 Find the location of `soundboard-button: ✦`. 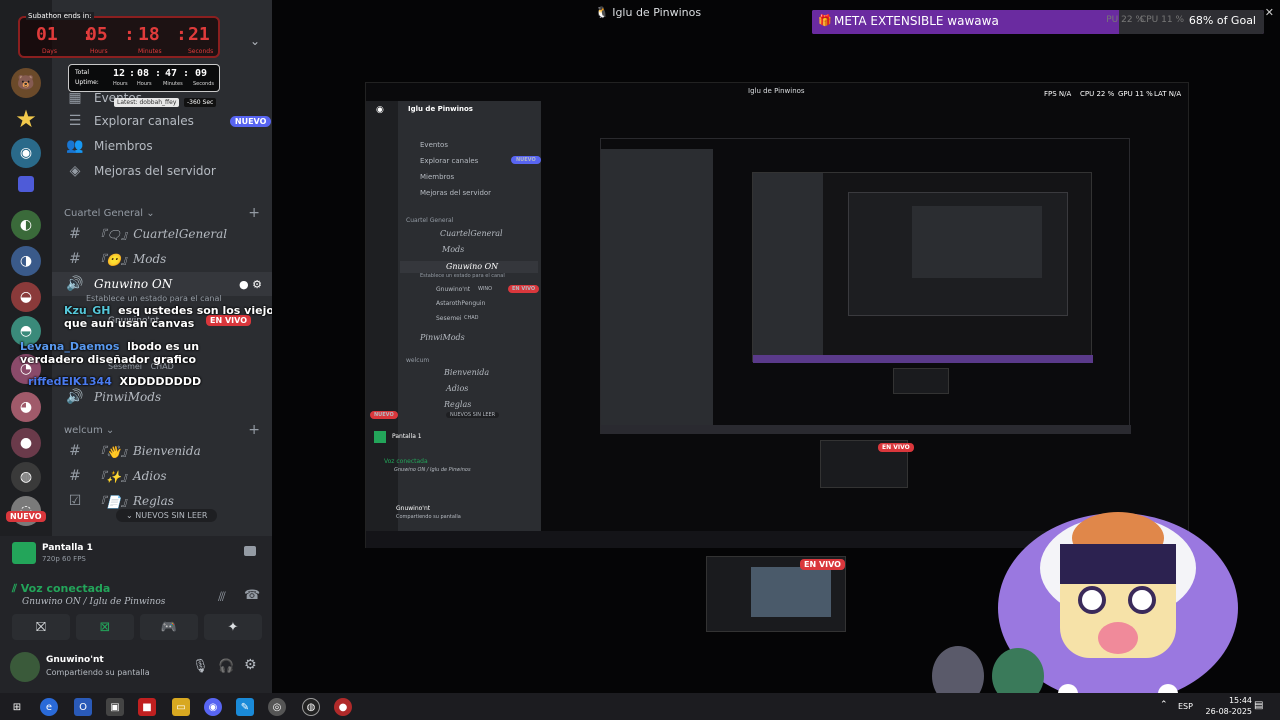

soundboard-button: ✦ is located at coordinates (233, 627).